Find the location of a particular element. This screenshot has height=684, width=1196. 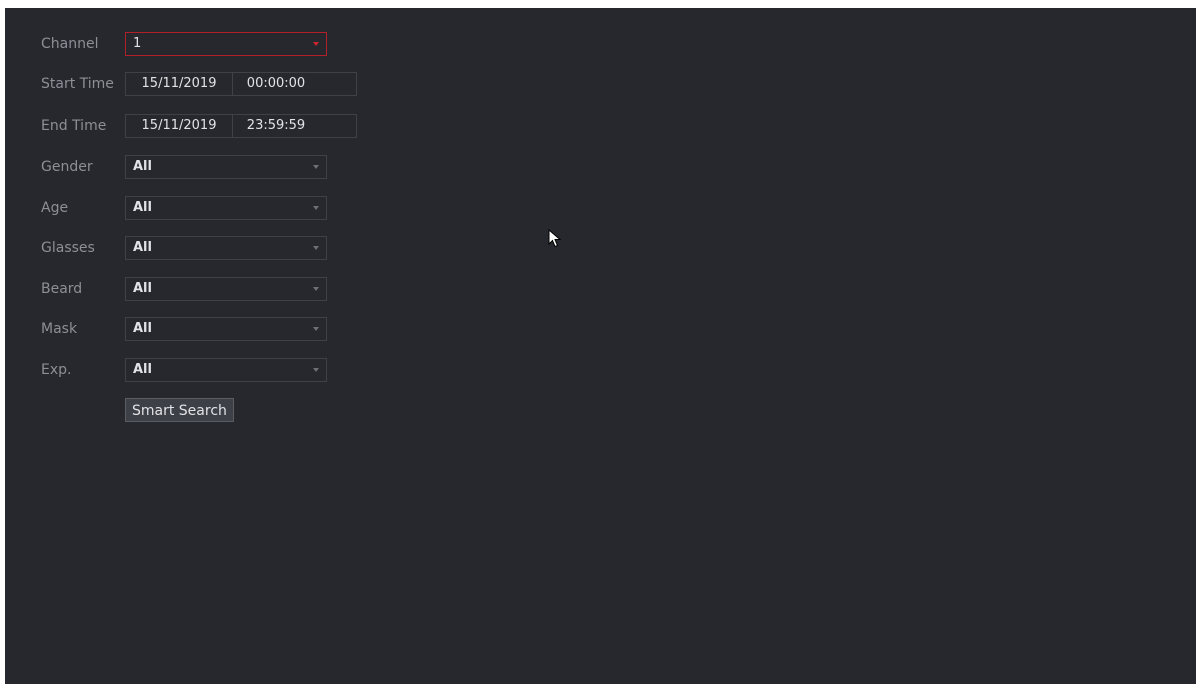

channel-value: 1 is located at coordinates (137, 43).